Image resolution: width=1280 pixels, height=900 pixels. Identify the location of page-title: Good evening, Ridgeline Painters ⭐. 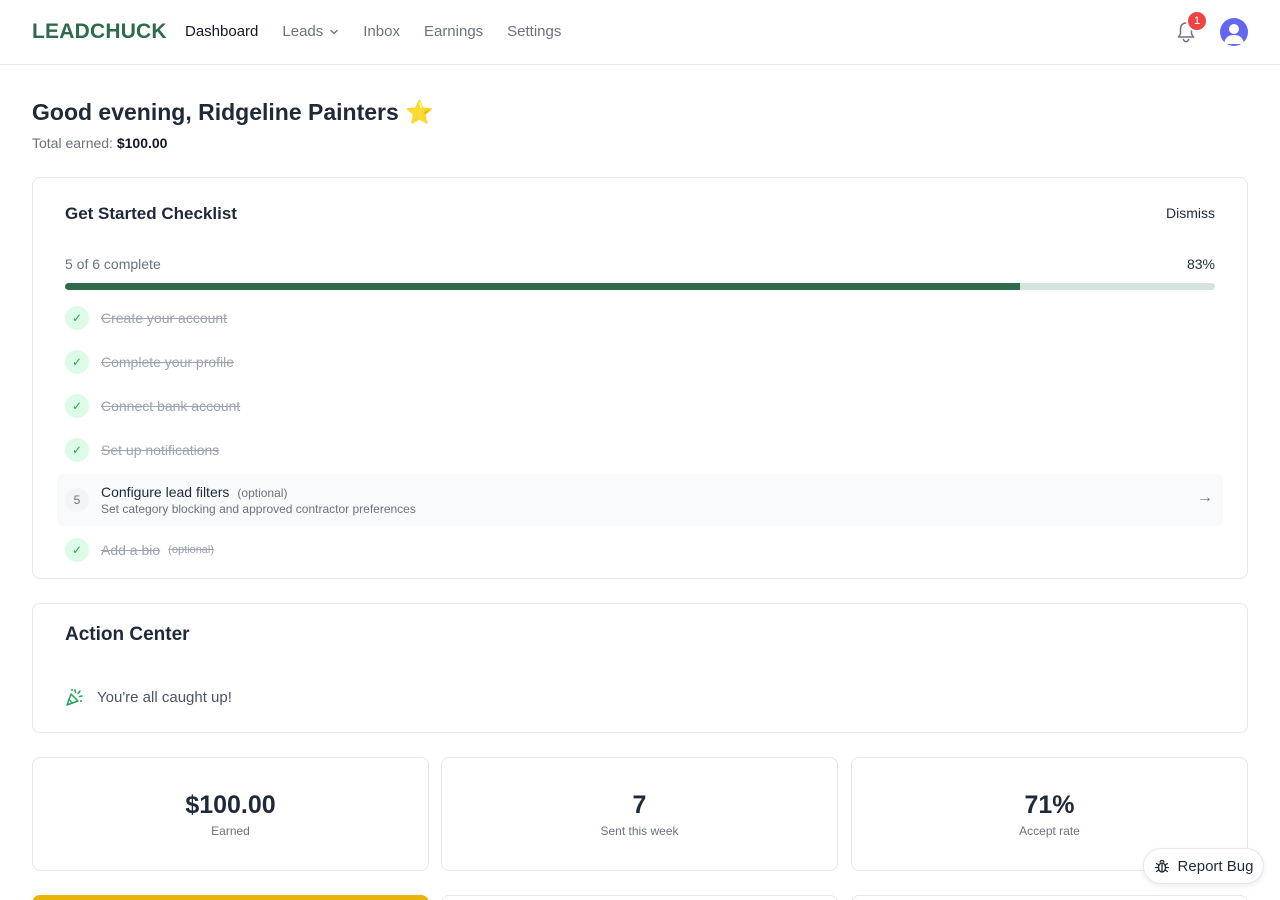
(233, 112).